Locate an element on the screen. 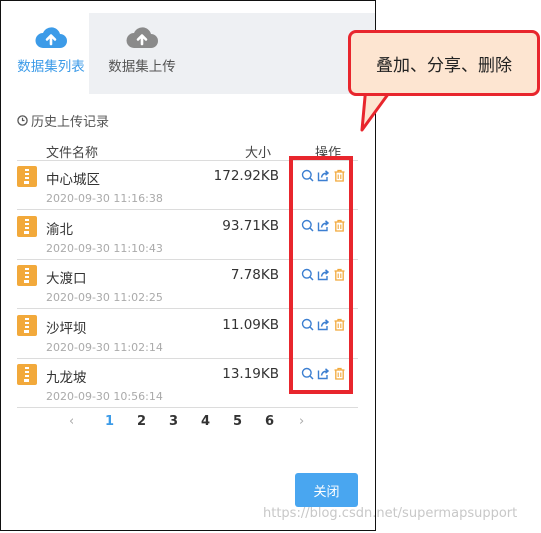  tab-label: 数据集列表 is located at coordinates (51, 67).